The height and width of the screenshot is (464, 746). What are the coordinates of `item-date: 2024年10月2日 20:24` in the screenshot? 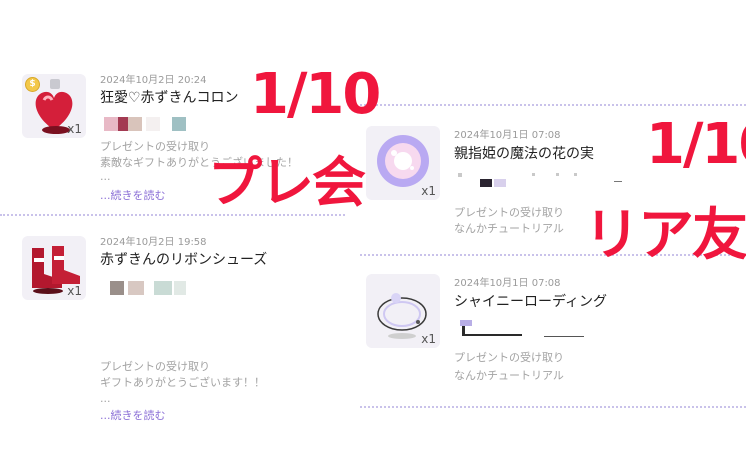 It's located at (153, 80).